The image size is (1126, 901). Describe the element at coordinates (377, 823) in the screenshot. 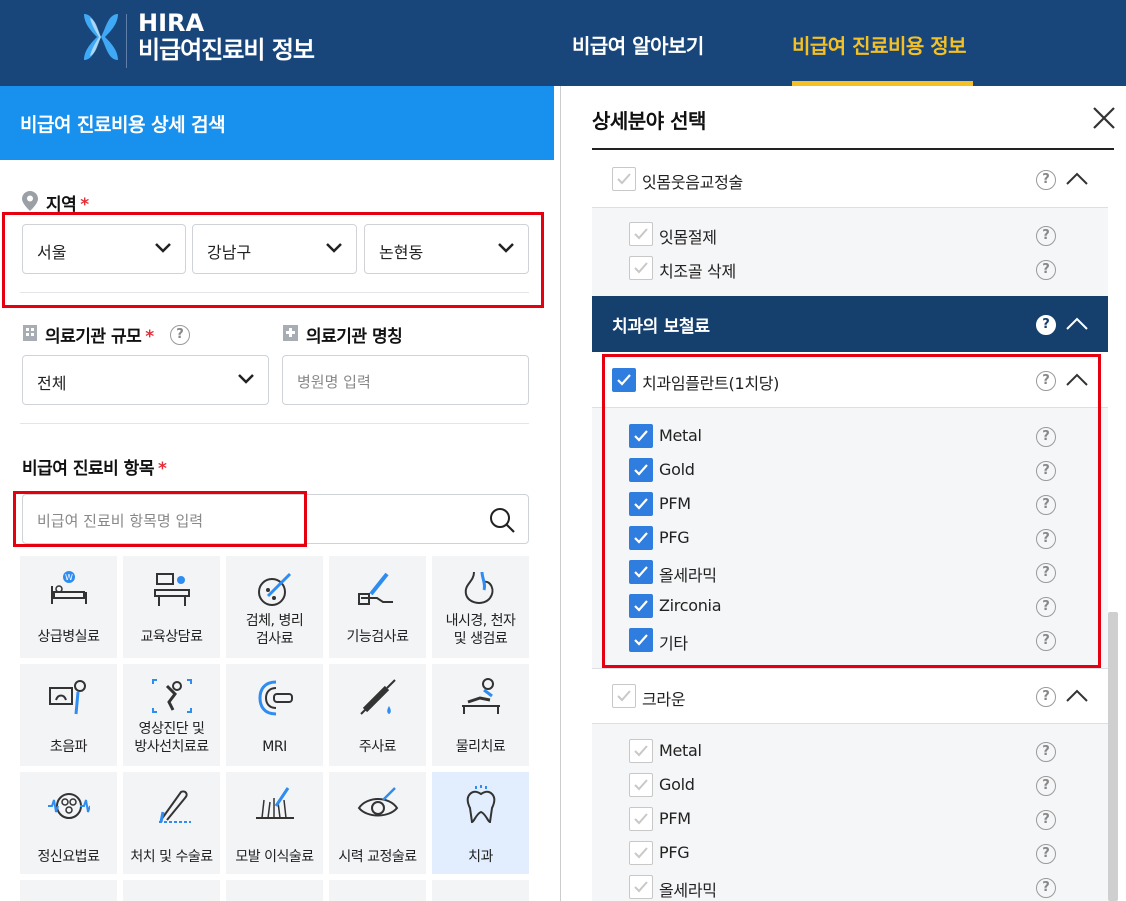

I see `category-vision-correction: 시력 교정술료` at that location.